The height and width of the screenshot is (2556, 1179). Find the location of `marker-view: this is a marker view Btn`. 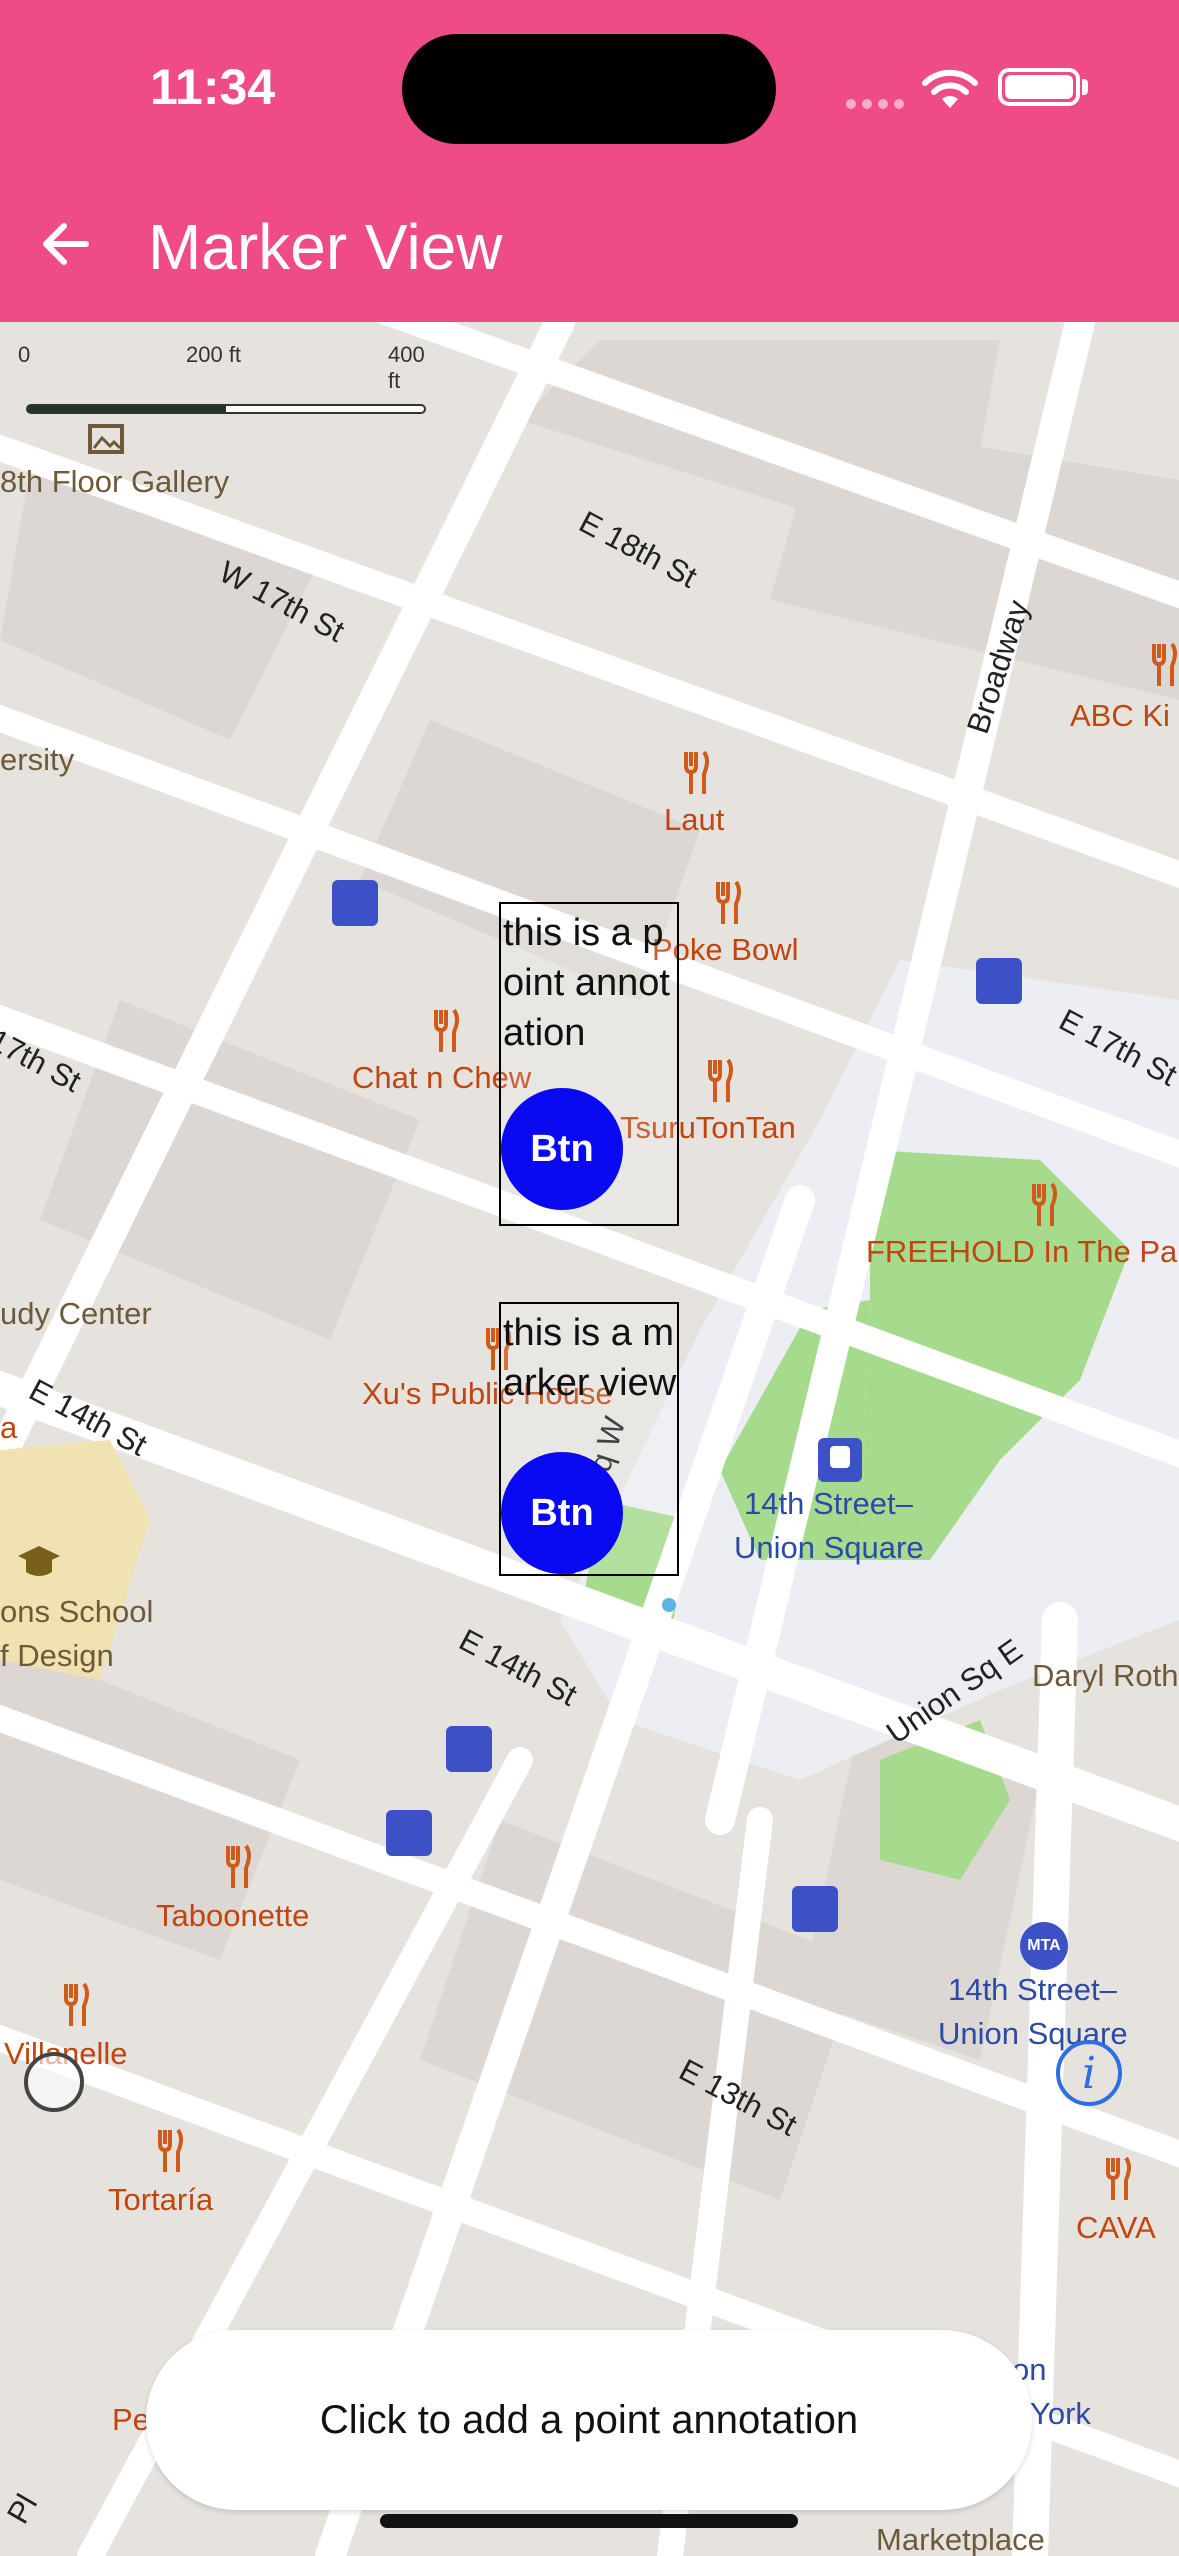

marker-view: this is a marker view Btn is located at coordinates (589, 1439).